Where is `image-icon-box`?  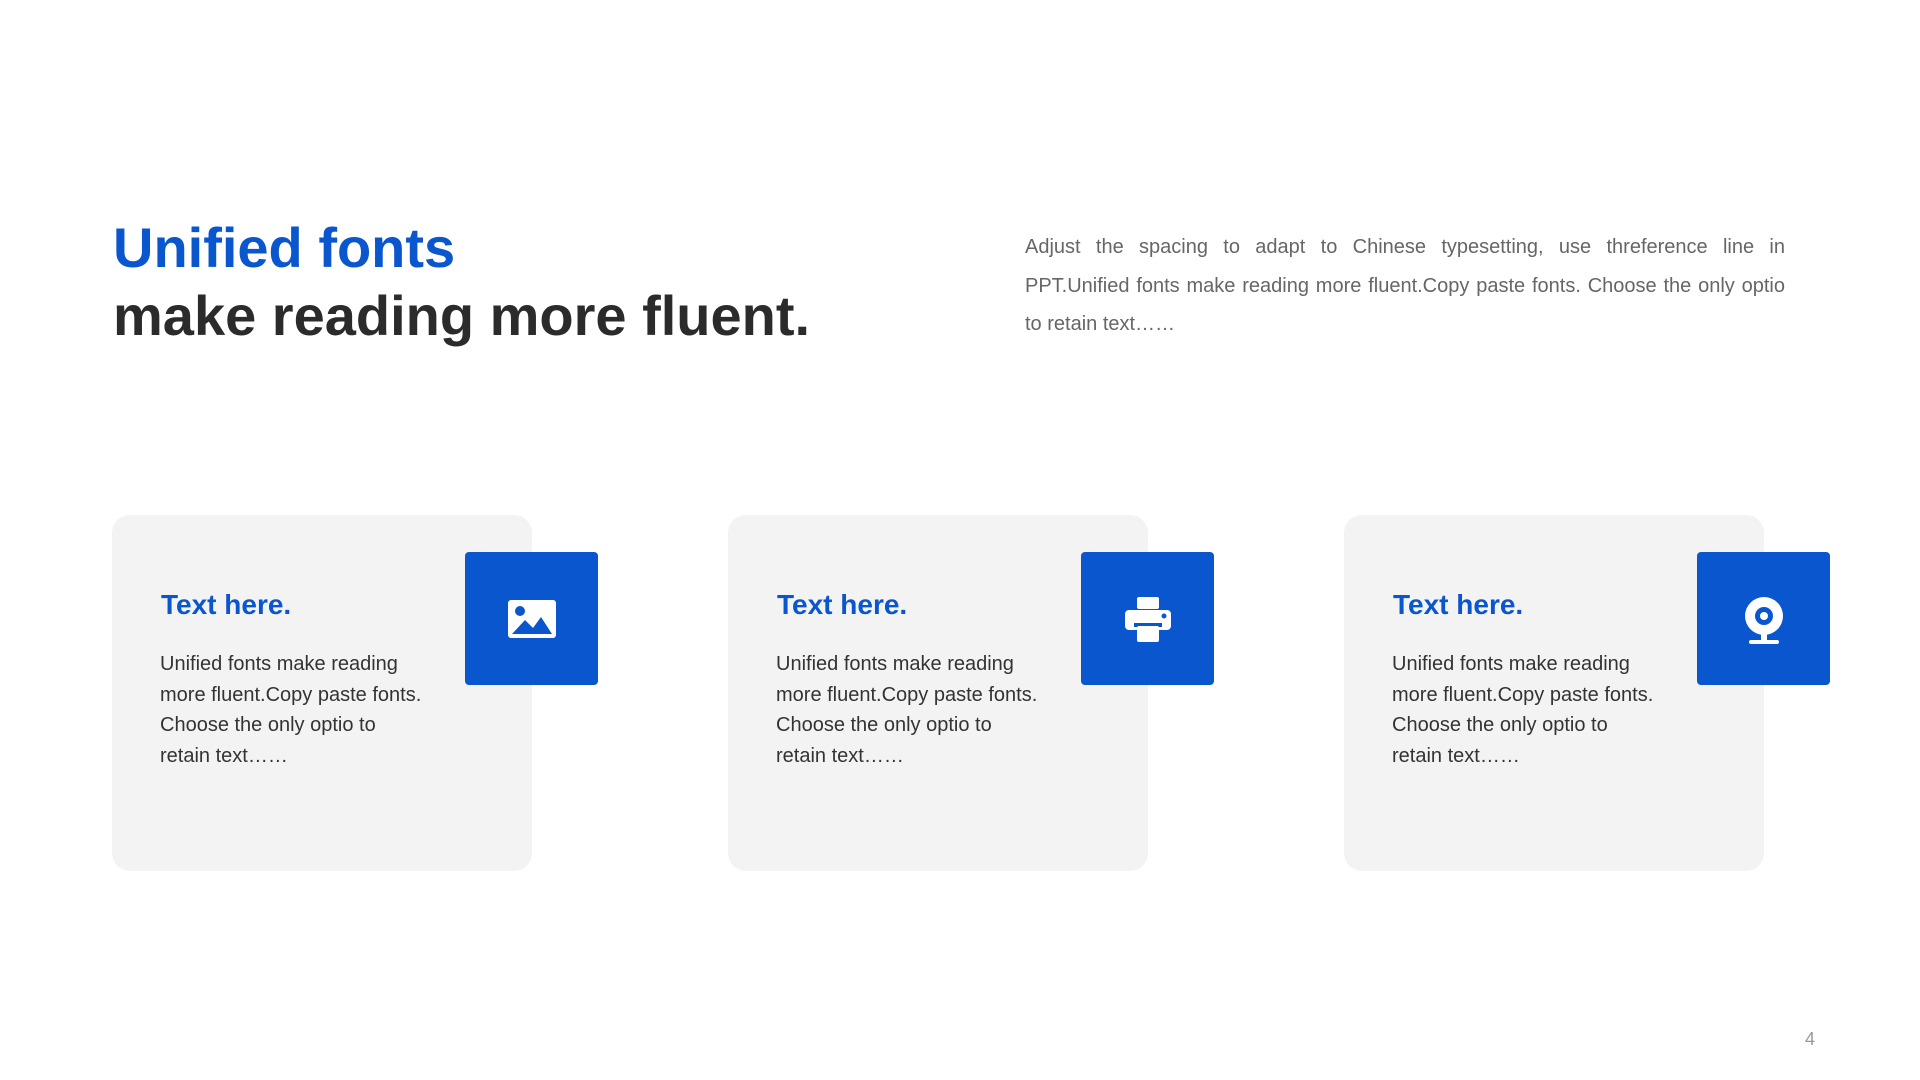
image-icon-box is located at coordinates (531, 618).